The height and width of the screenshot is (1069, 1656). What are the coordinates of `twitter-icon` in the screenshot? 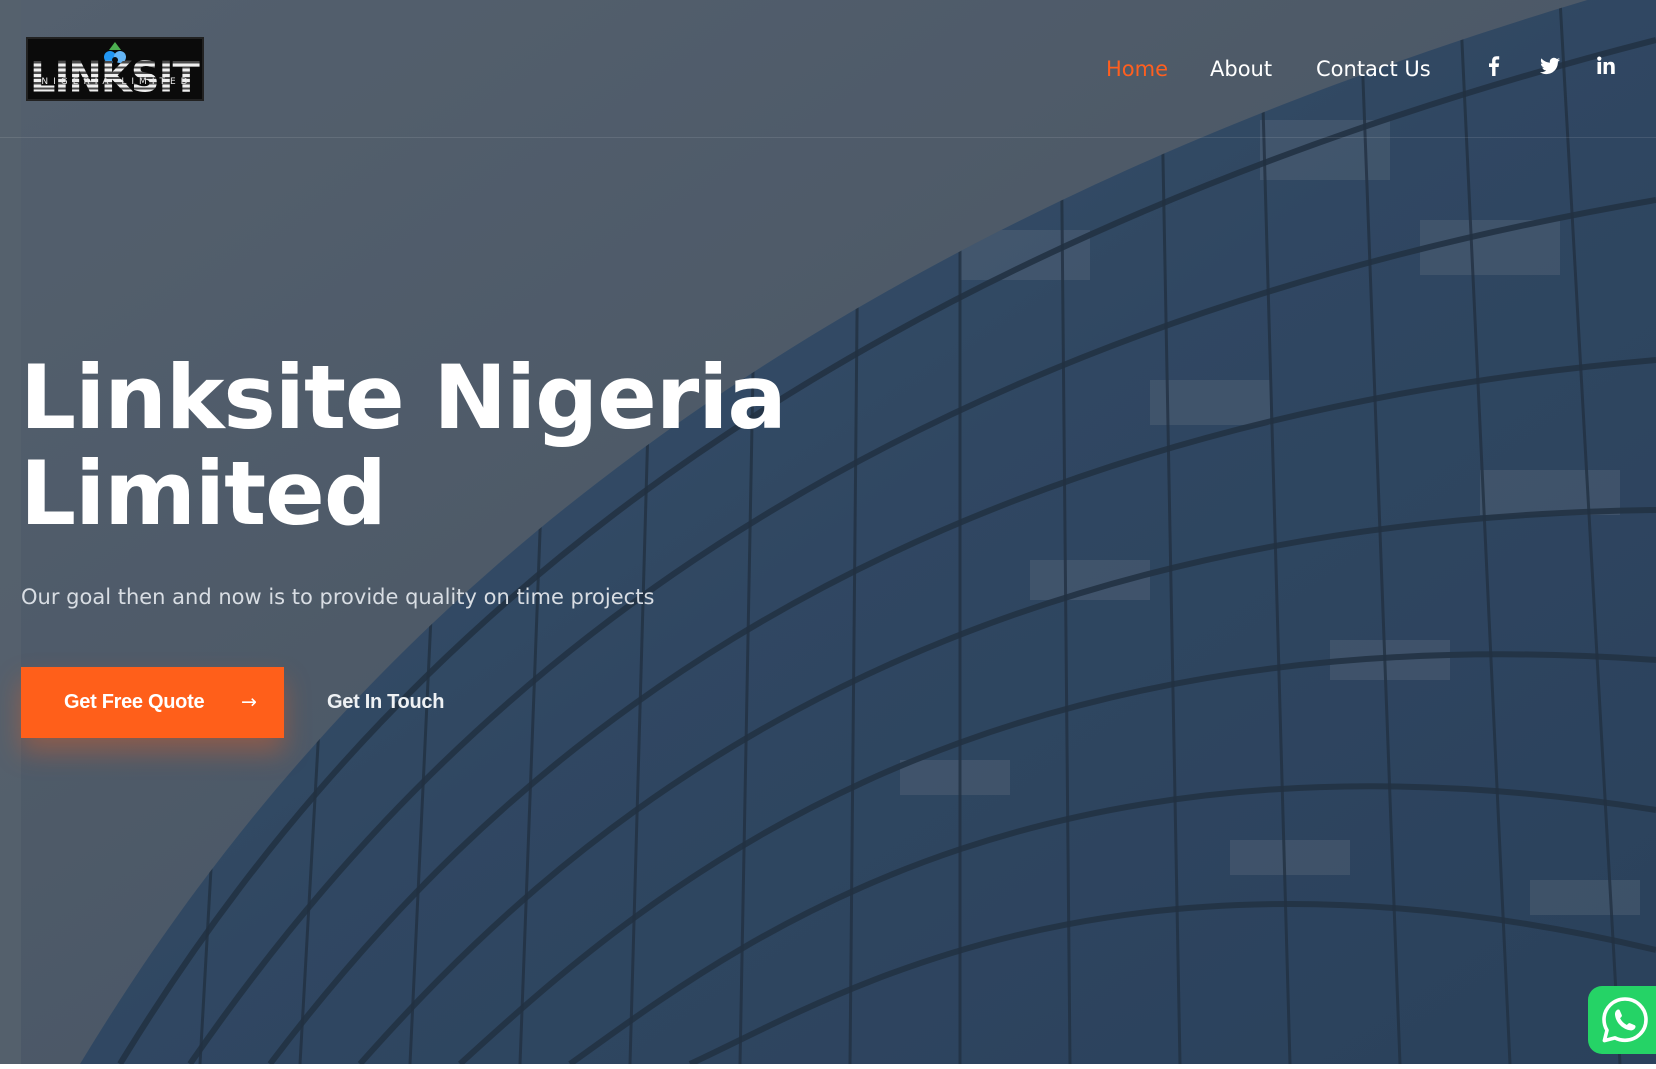 It's located at (1549, 66).